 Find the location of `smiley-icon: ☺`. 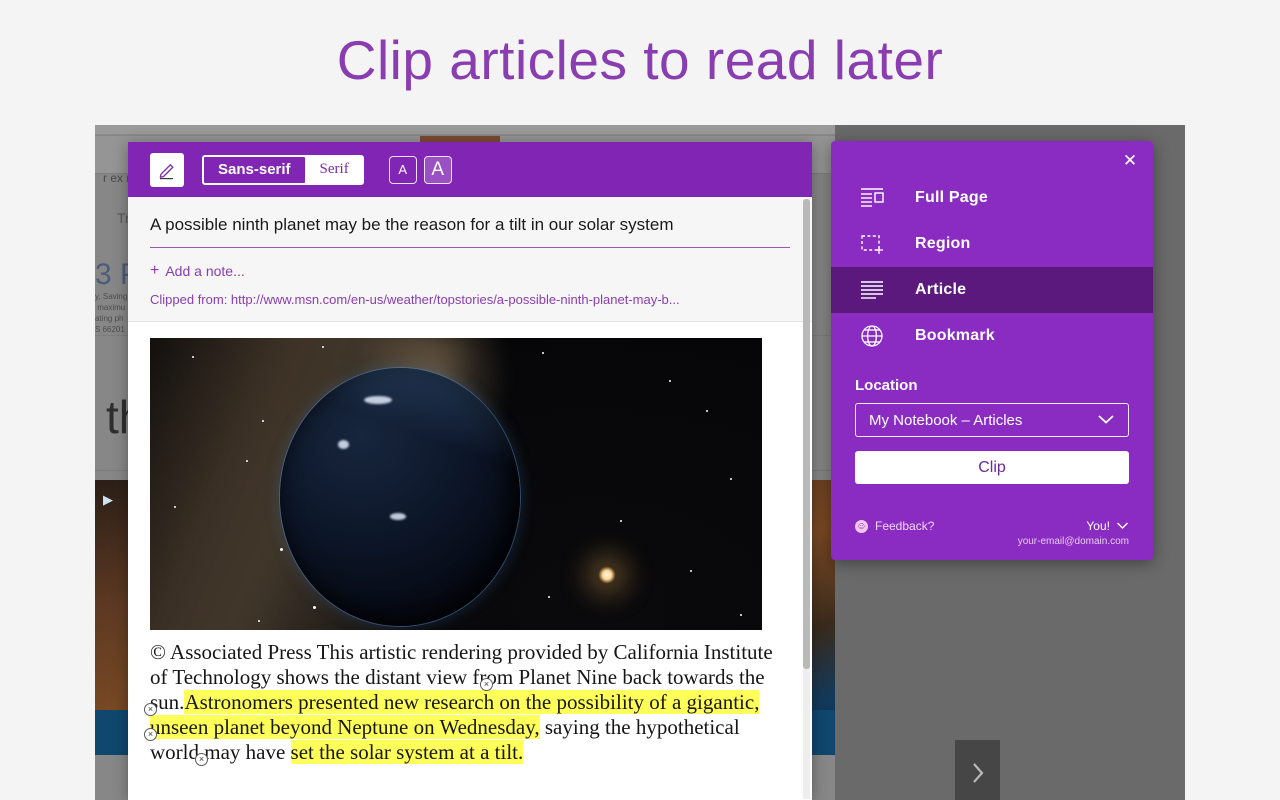

smiley-icon: ☺ is located at coordinates (861, 526).